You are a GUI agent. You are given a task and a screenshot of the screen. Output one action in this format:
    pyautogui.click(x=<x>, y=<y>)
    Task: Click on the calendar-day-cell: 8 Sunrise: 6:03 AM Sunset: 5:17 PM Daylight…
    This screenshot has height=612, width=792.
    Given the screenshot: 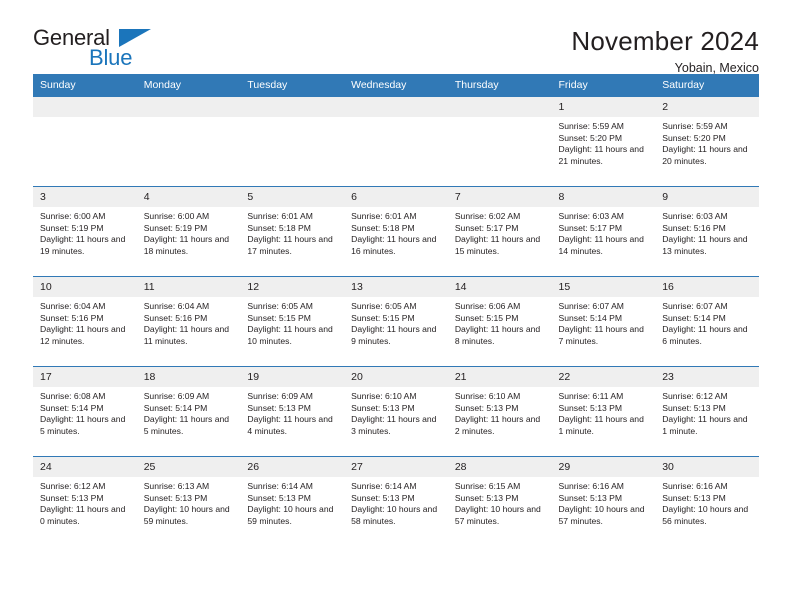 What is the action you would take?
    pyautogui.click(x=603, y=231)
    